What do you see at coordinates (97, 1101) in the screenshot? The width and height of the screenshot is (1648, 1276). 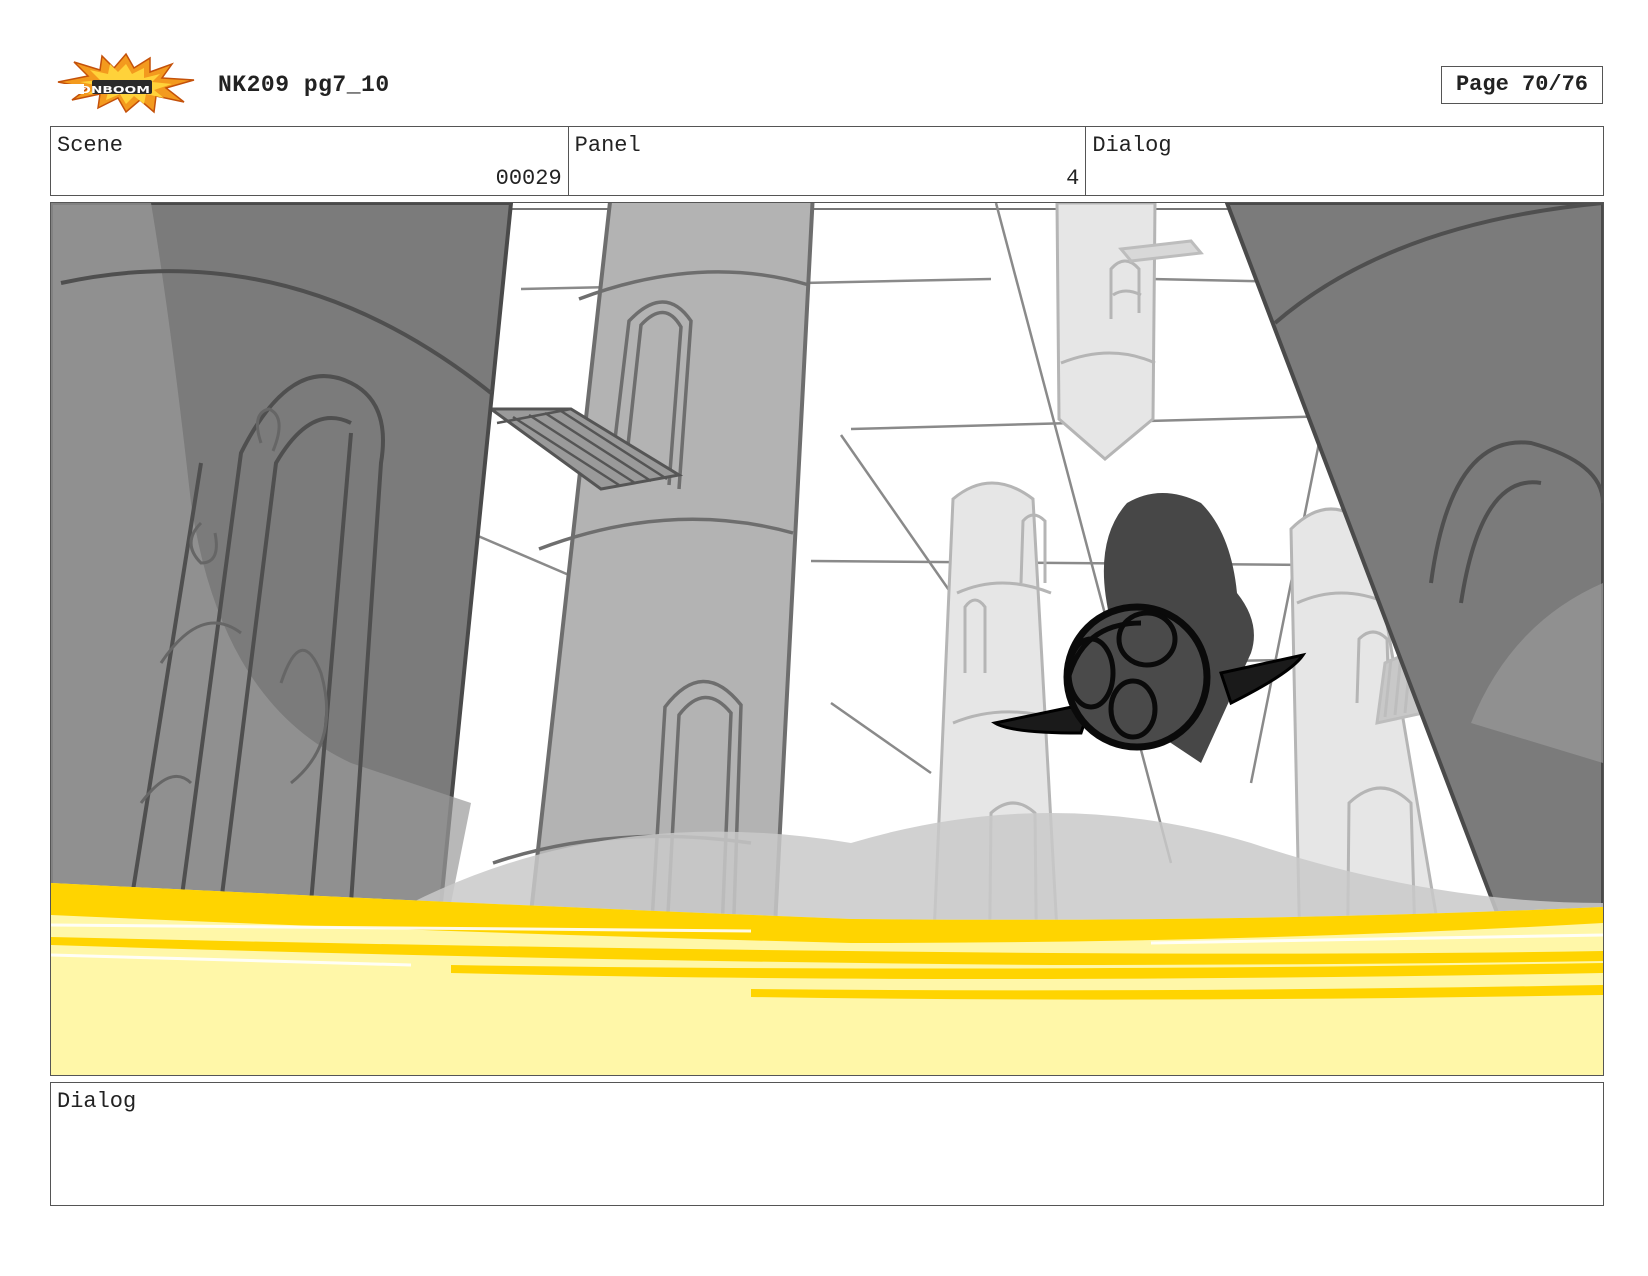 I see `dialog-section-label: Dialog` at bounding box center [97, 1101].